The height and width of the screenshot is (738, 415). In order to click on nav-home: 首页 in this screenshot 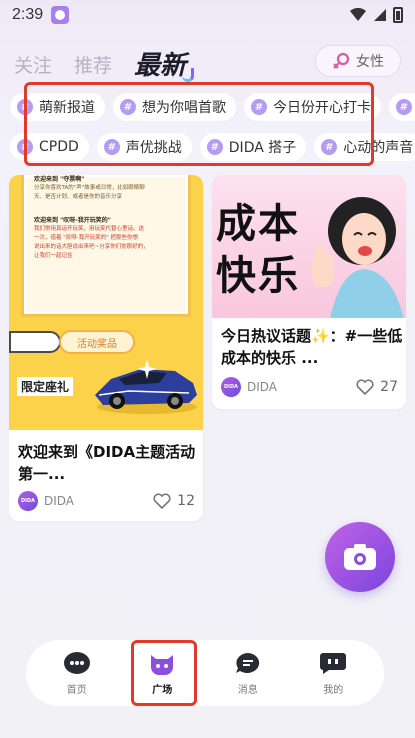, I will do `click(77, 673)`.